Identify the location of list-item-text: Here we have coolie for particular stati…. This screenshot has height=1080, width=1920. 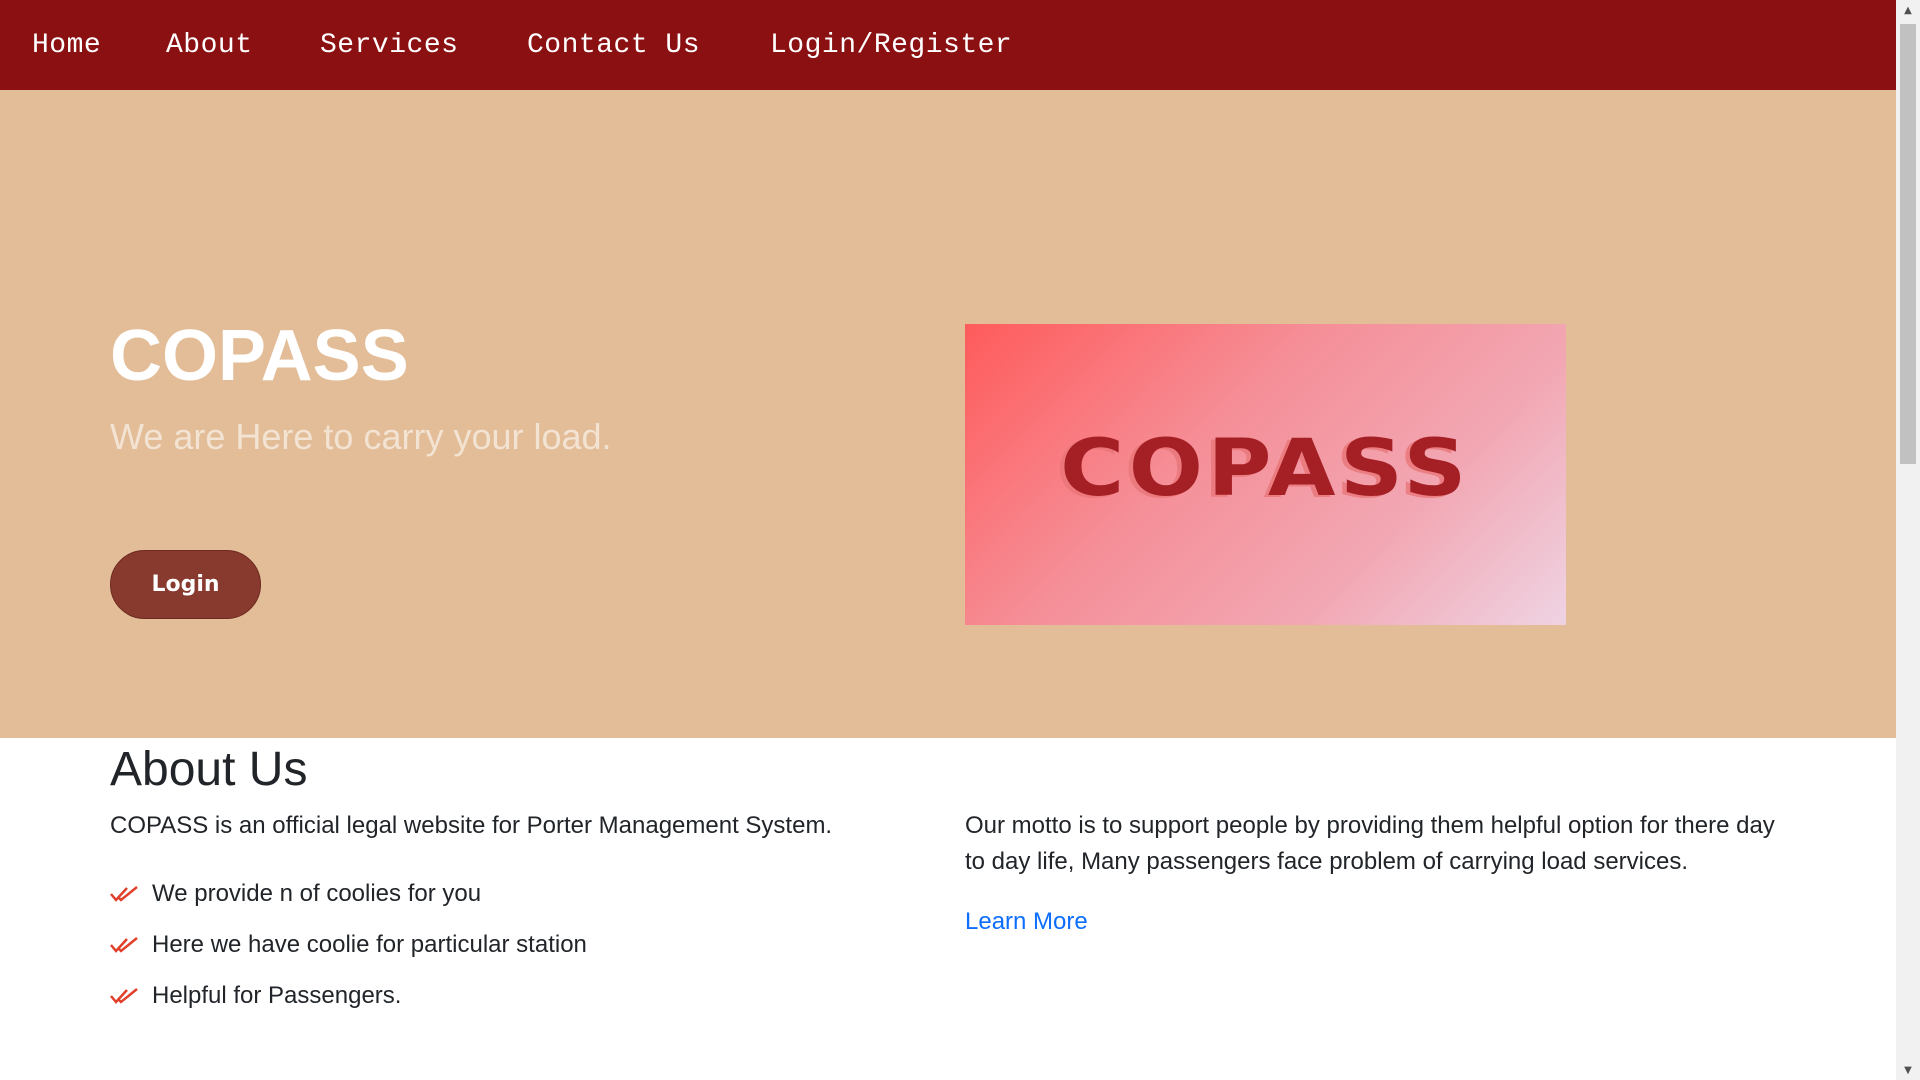
(369, 944).